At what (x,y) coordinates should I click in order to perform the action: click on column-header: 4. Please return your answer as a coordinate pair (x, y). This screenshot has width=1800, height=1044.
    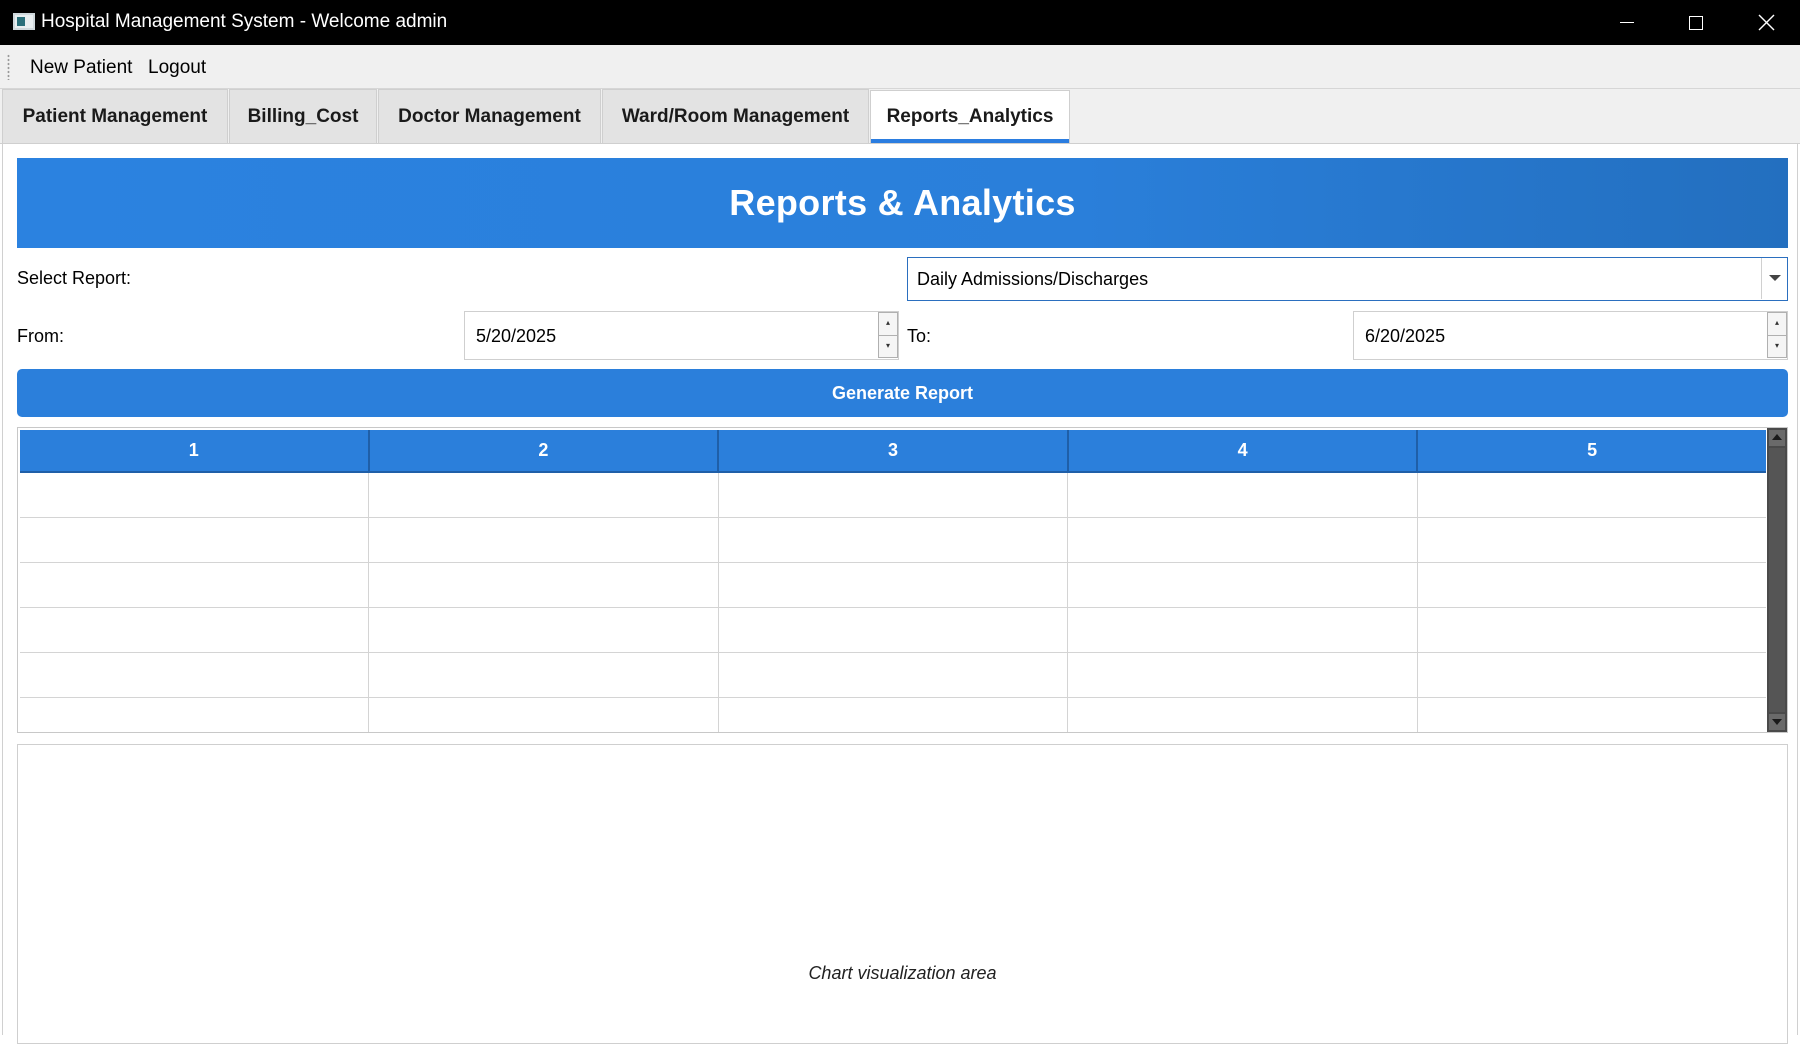
    Looking at the image, I should click on (1244, 450).